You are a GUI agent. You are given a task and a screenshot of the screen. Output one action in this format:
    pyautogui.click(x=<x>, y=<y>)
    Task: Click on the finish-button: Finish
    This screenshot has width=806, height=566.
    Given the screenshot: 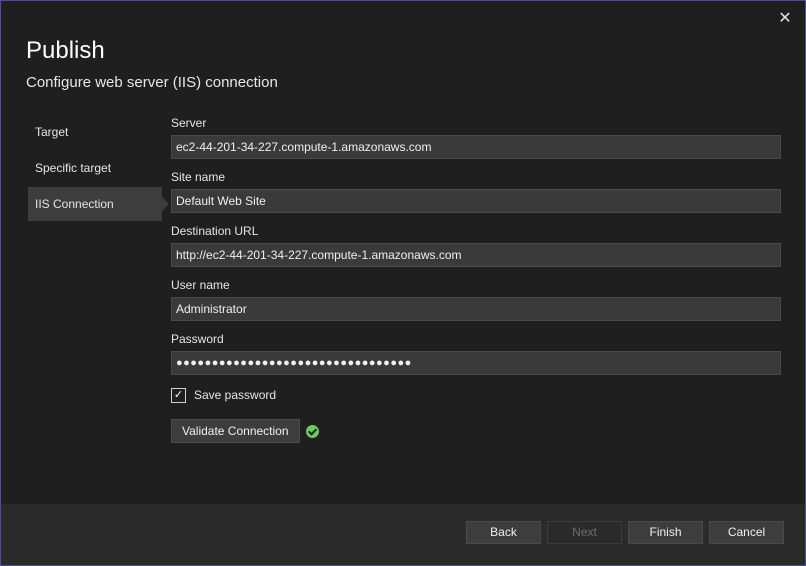 What is the action you would take?
    pyautogui.click(x=665, y=532)
    